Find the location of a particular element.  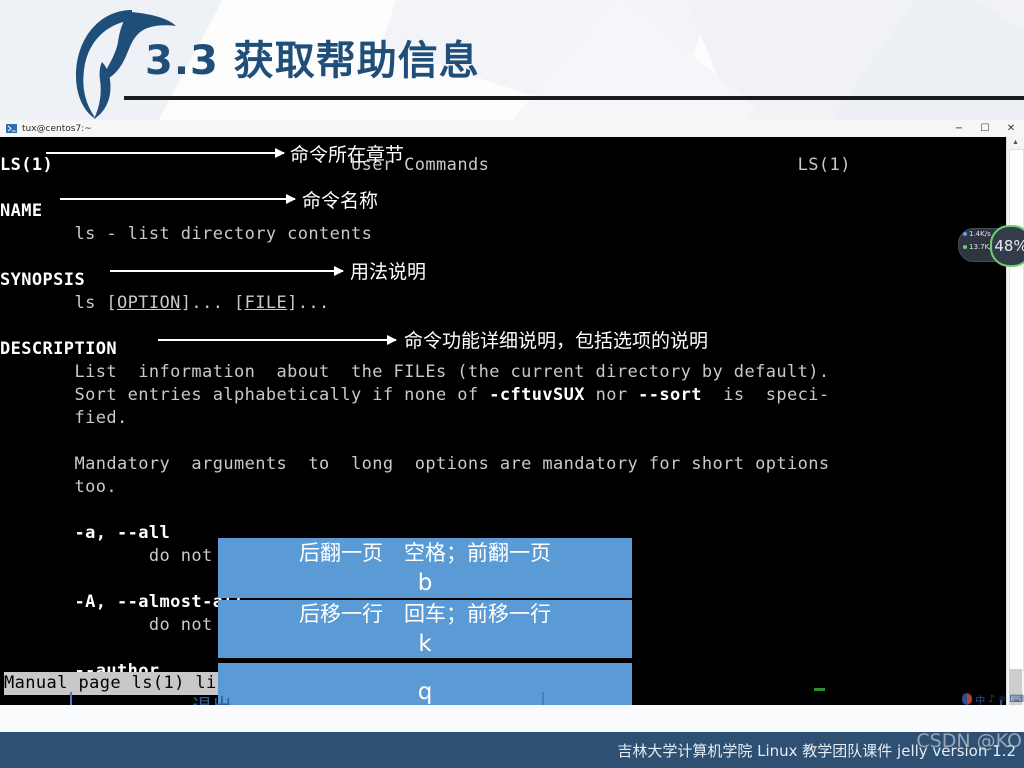

scrollbar-up-arrow-icon: ▲ is located at coordinates (1015, 143).